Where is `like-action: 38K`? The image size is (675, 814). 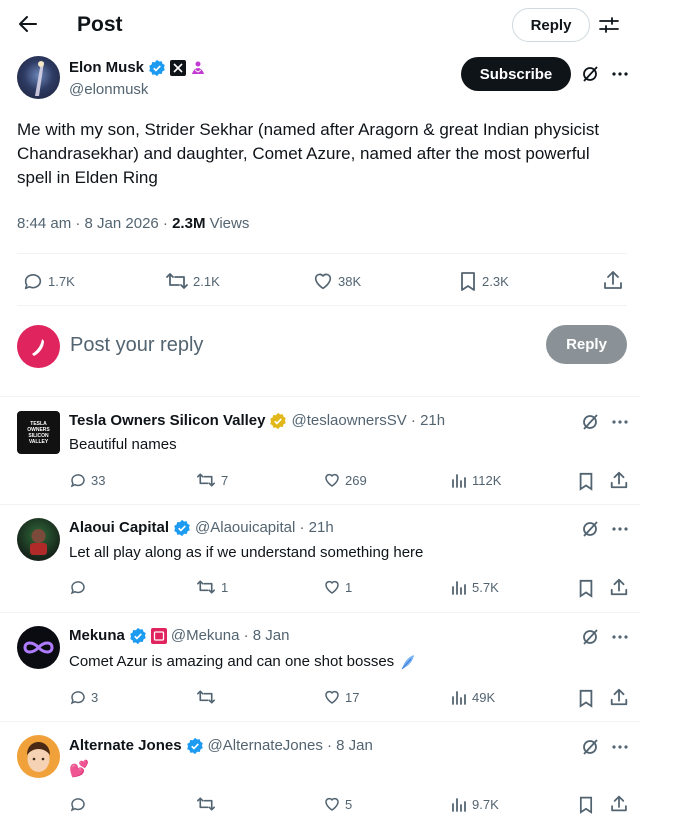 like-action: 38K is located at coordinates (336, 281).